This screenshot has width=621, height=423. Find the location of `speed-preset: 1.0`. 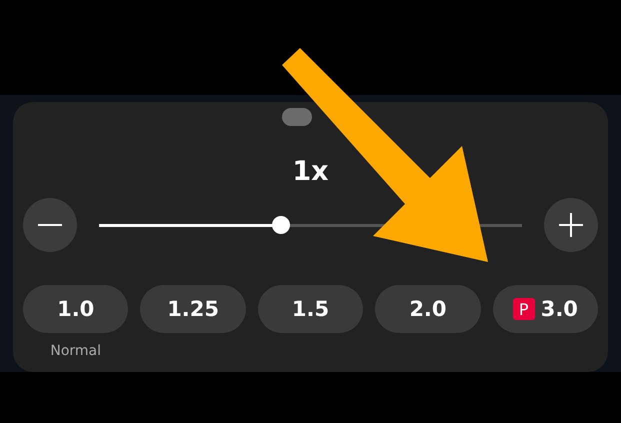

speed-preset: 1.0 is located at coordinates (75, 309).